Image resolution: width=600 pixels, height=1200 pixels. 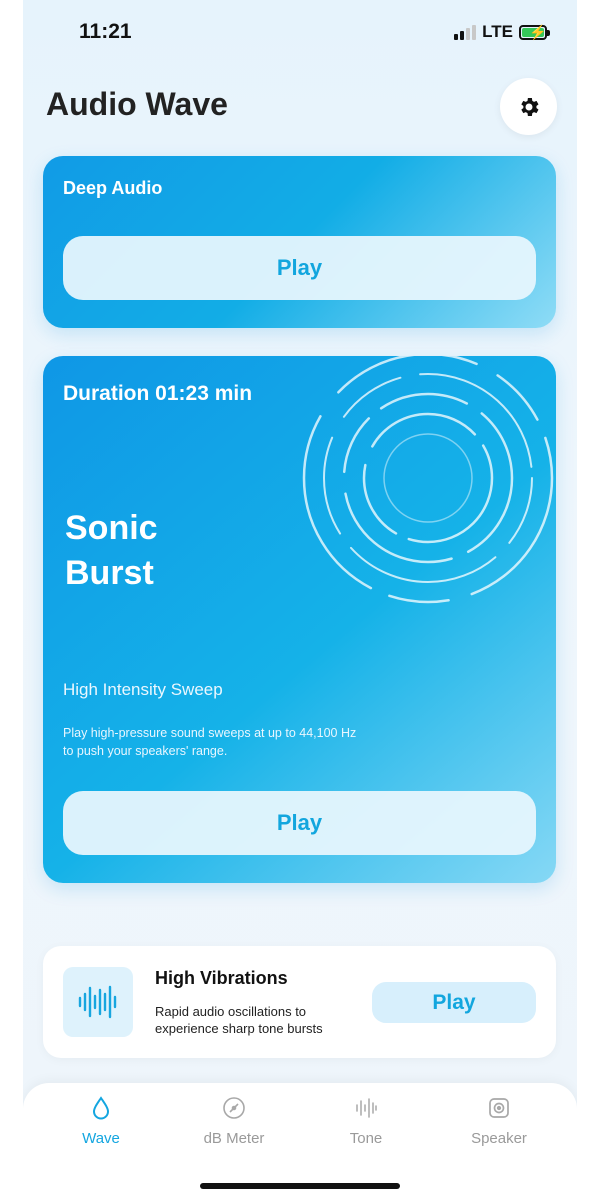 What do you see at coordinates (454, 1002) in the screenshot?
I see `high-vibrations-play-button: Play` at bounding box center [454, 1002].